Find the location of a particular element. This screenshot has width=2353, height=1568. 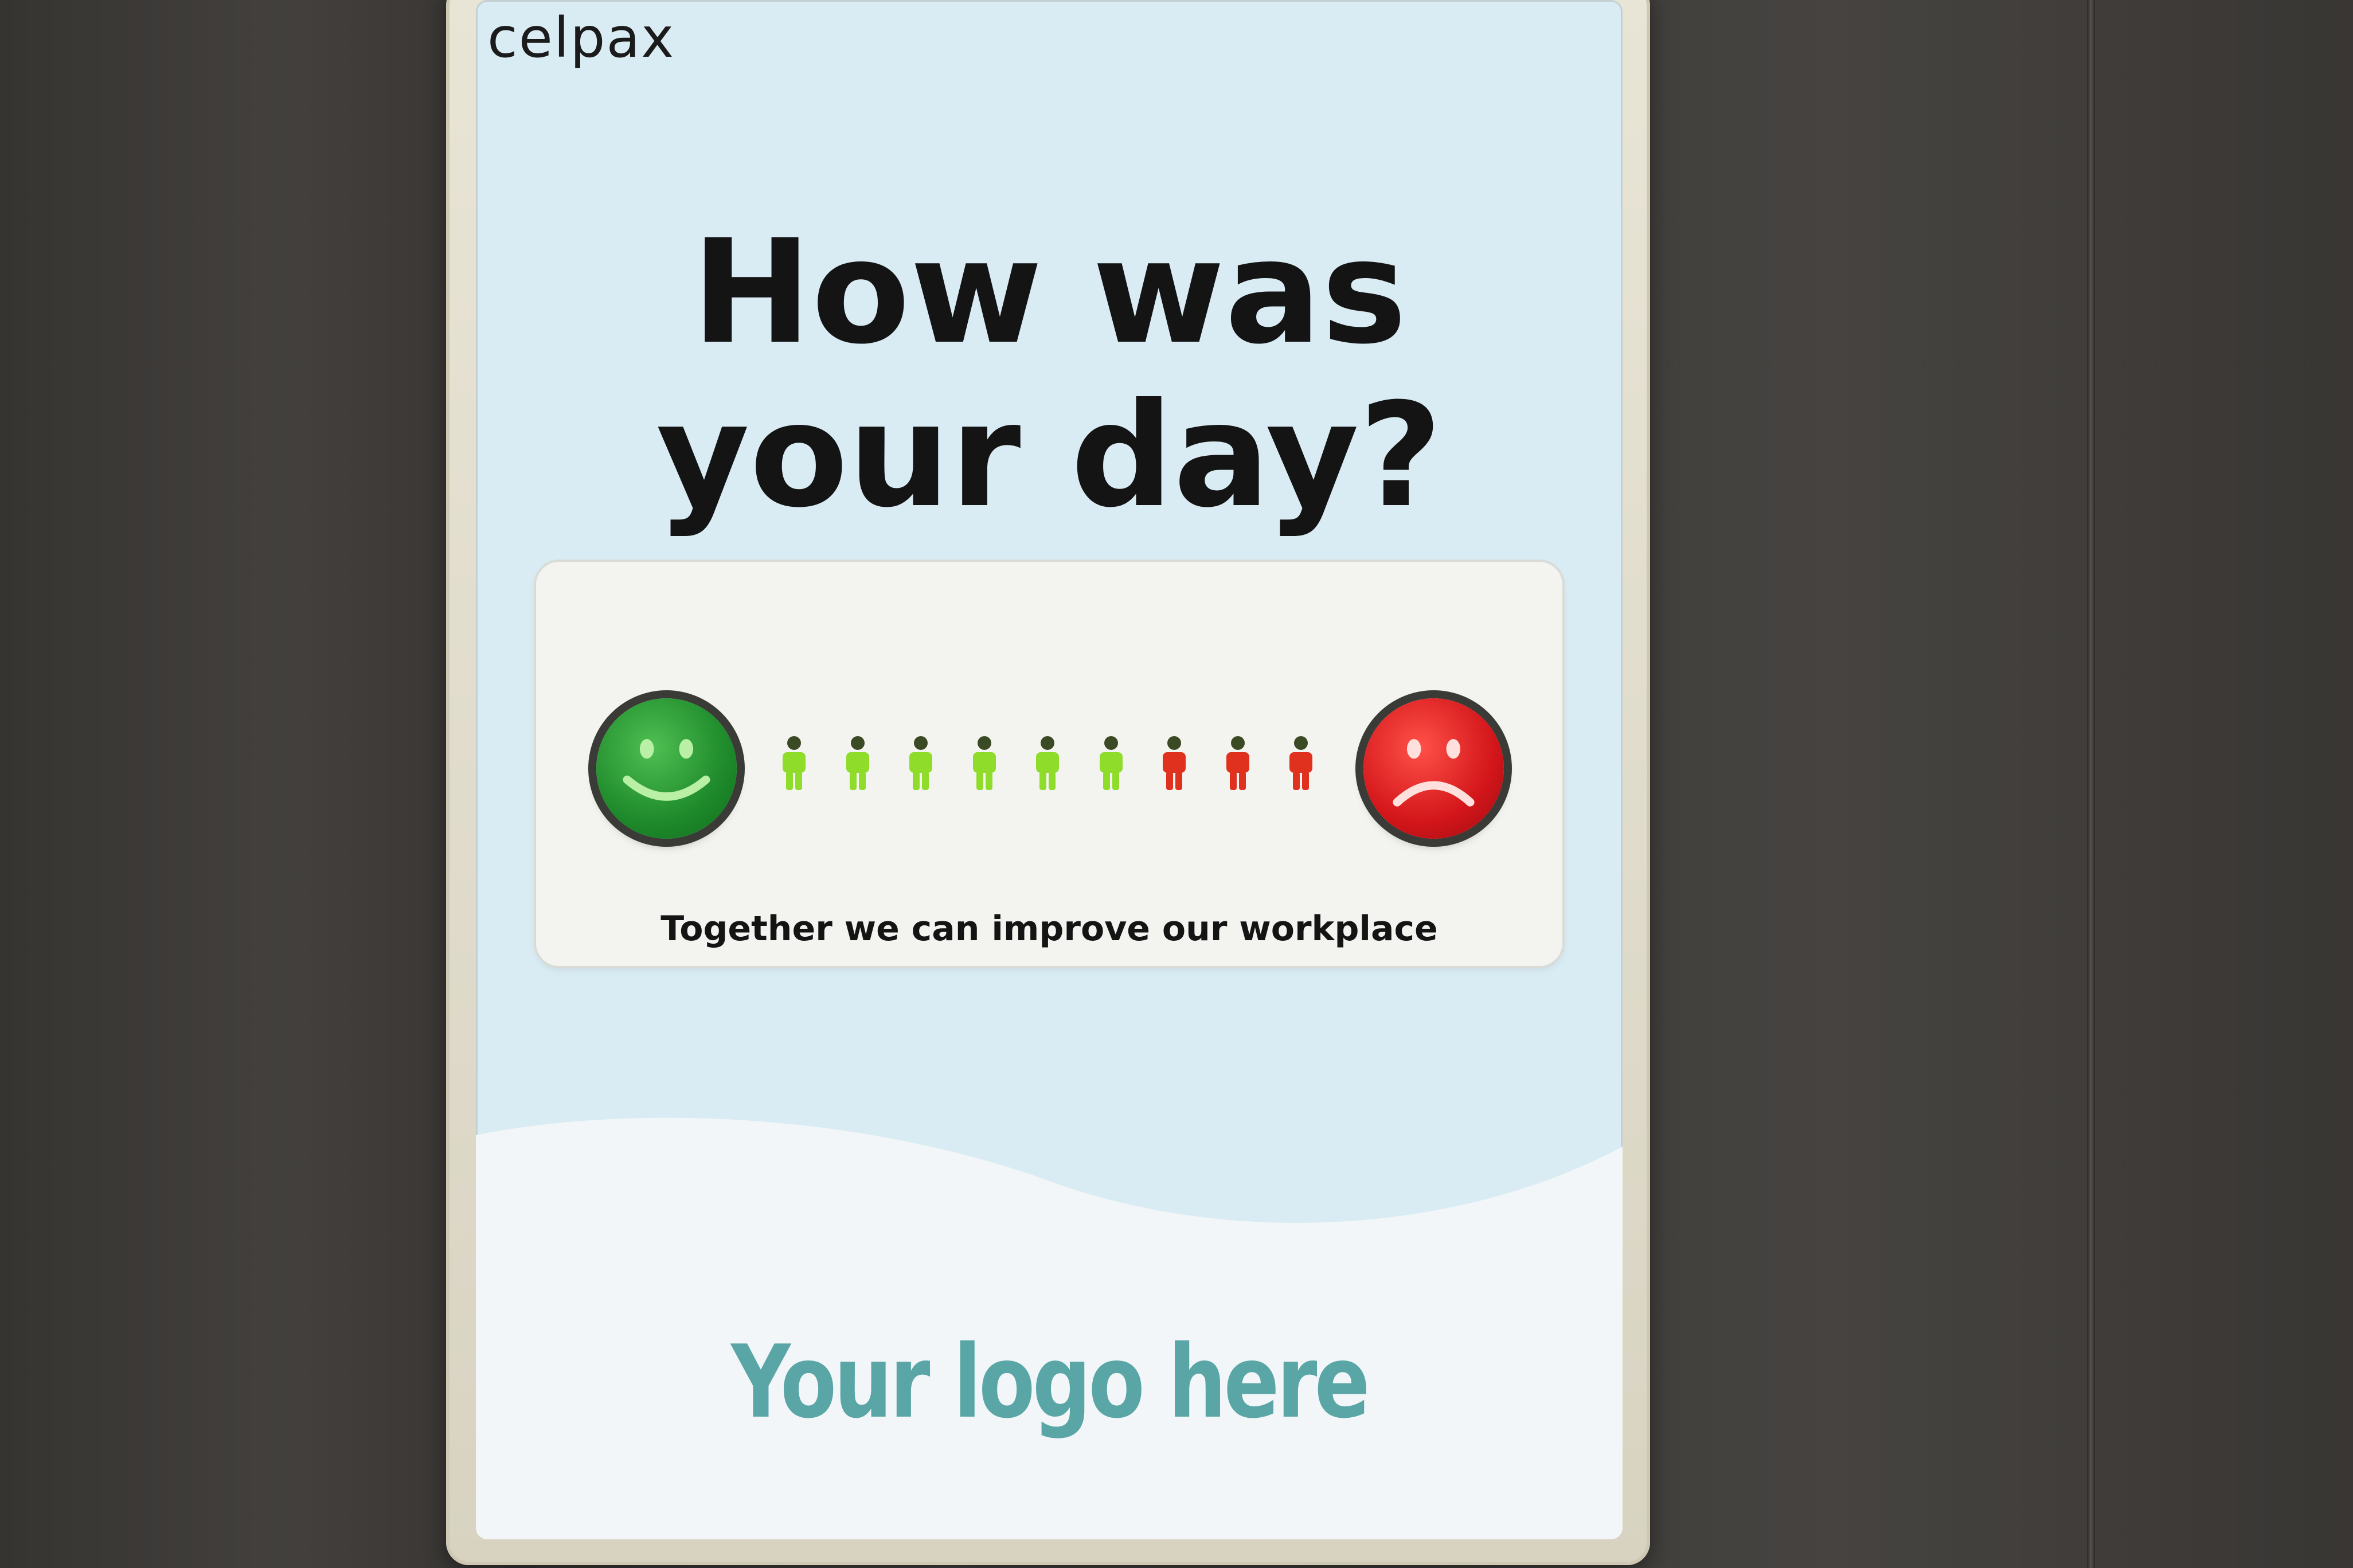

frowning-face-icon is located at coordinates (1434, 773).